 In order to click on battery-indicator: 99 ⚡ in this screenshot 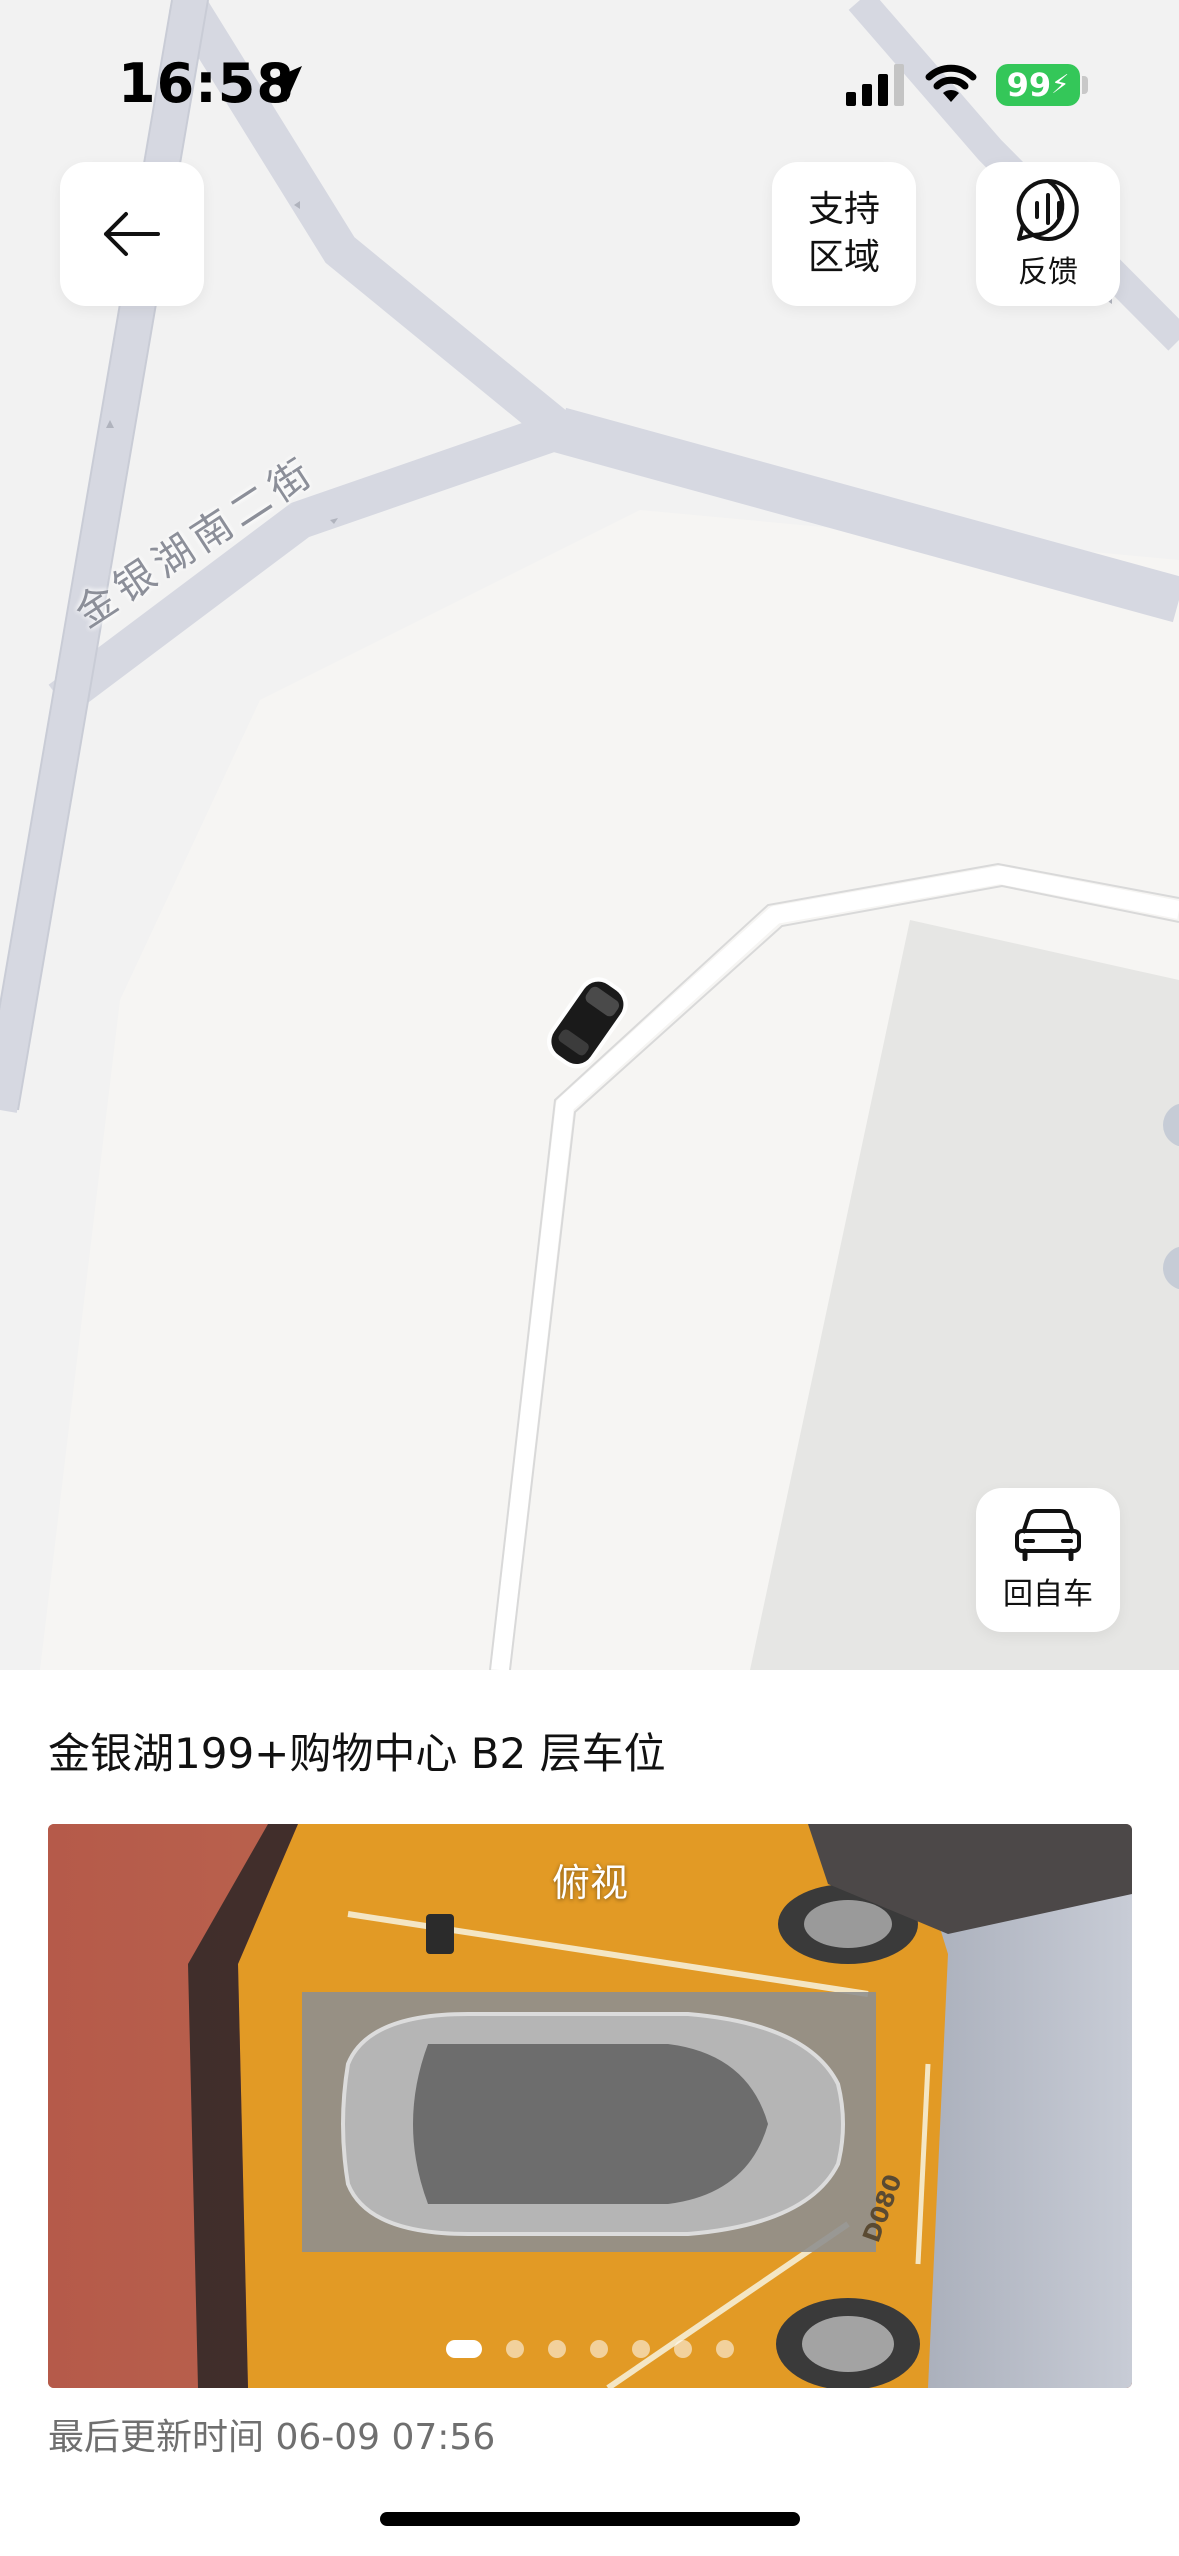, I will do `click(1038, 85)`.